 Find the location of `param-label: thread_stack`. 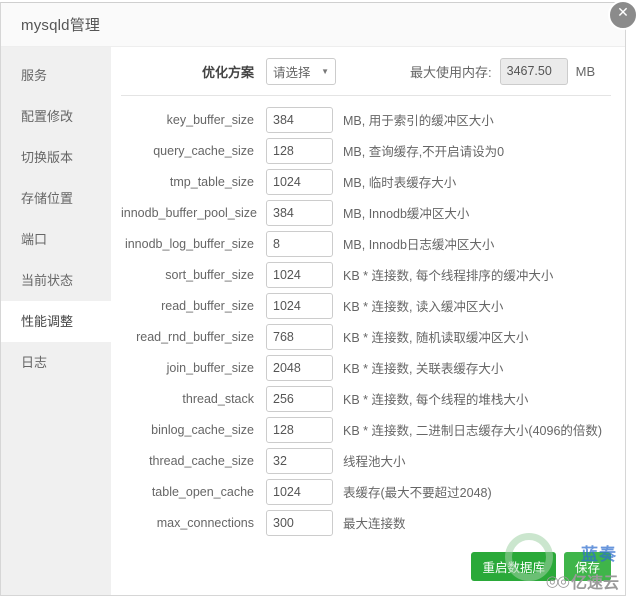

param-label: thread_stack is located at coordinates (218, 398).